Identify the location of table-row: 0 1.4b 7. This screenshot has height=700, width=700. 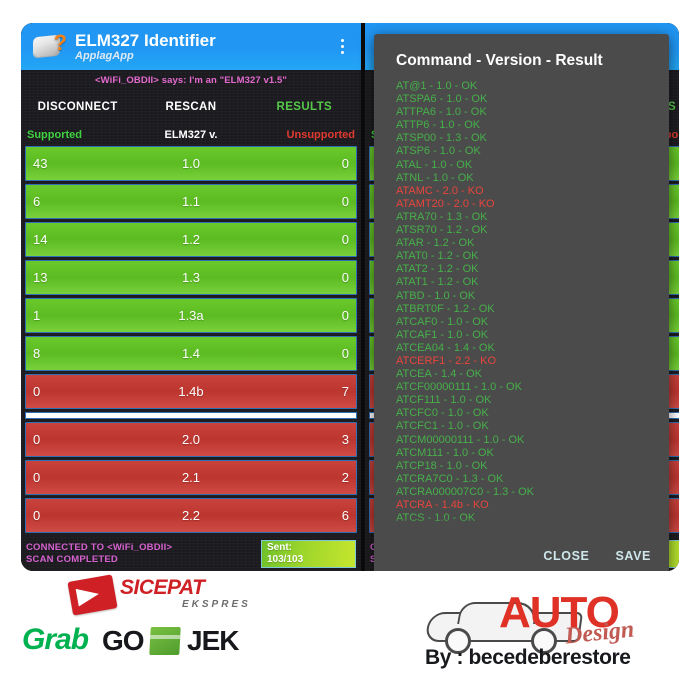
(191, 391).